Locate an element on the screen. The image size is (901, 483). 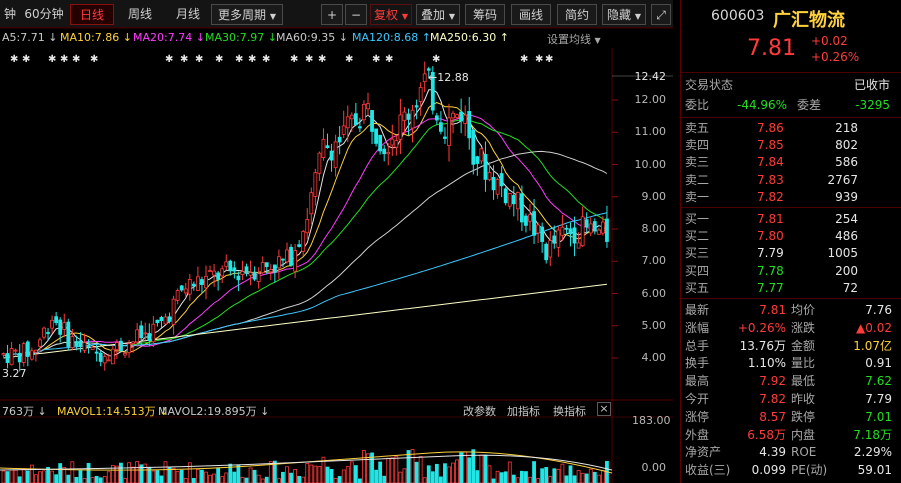
tab-minute: 钟 is located at coordinates (10, 14).